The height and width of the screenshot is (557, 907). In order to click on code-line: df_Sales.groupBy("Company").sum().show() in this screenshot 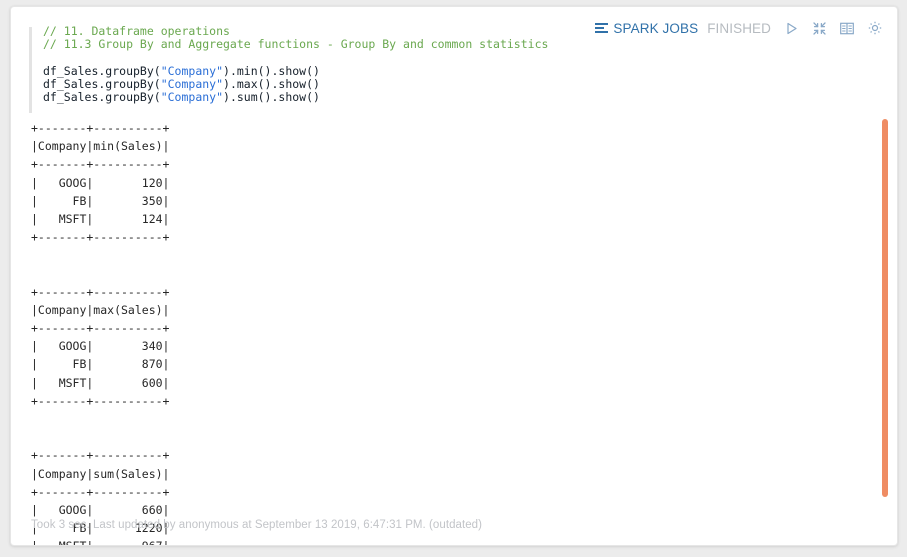, I will do `click(336, 96)`.